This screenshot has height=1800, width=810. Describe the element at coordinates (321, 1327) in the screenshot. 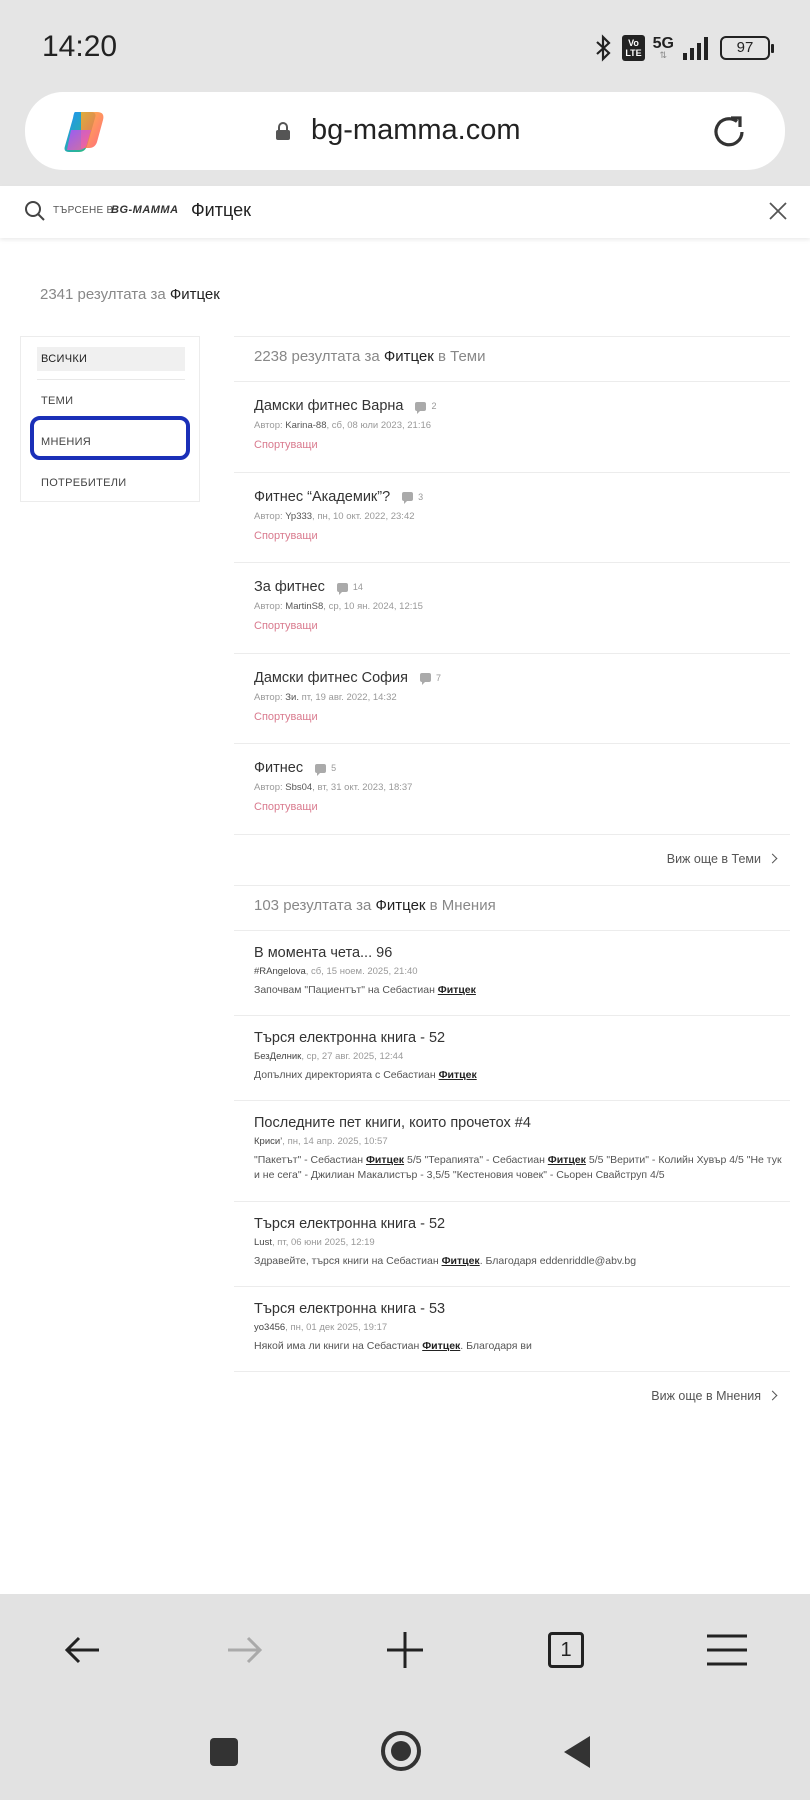

I see `opinion-meta: yo3456, пн, 01 дек 2025, 19:17` at that location.